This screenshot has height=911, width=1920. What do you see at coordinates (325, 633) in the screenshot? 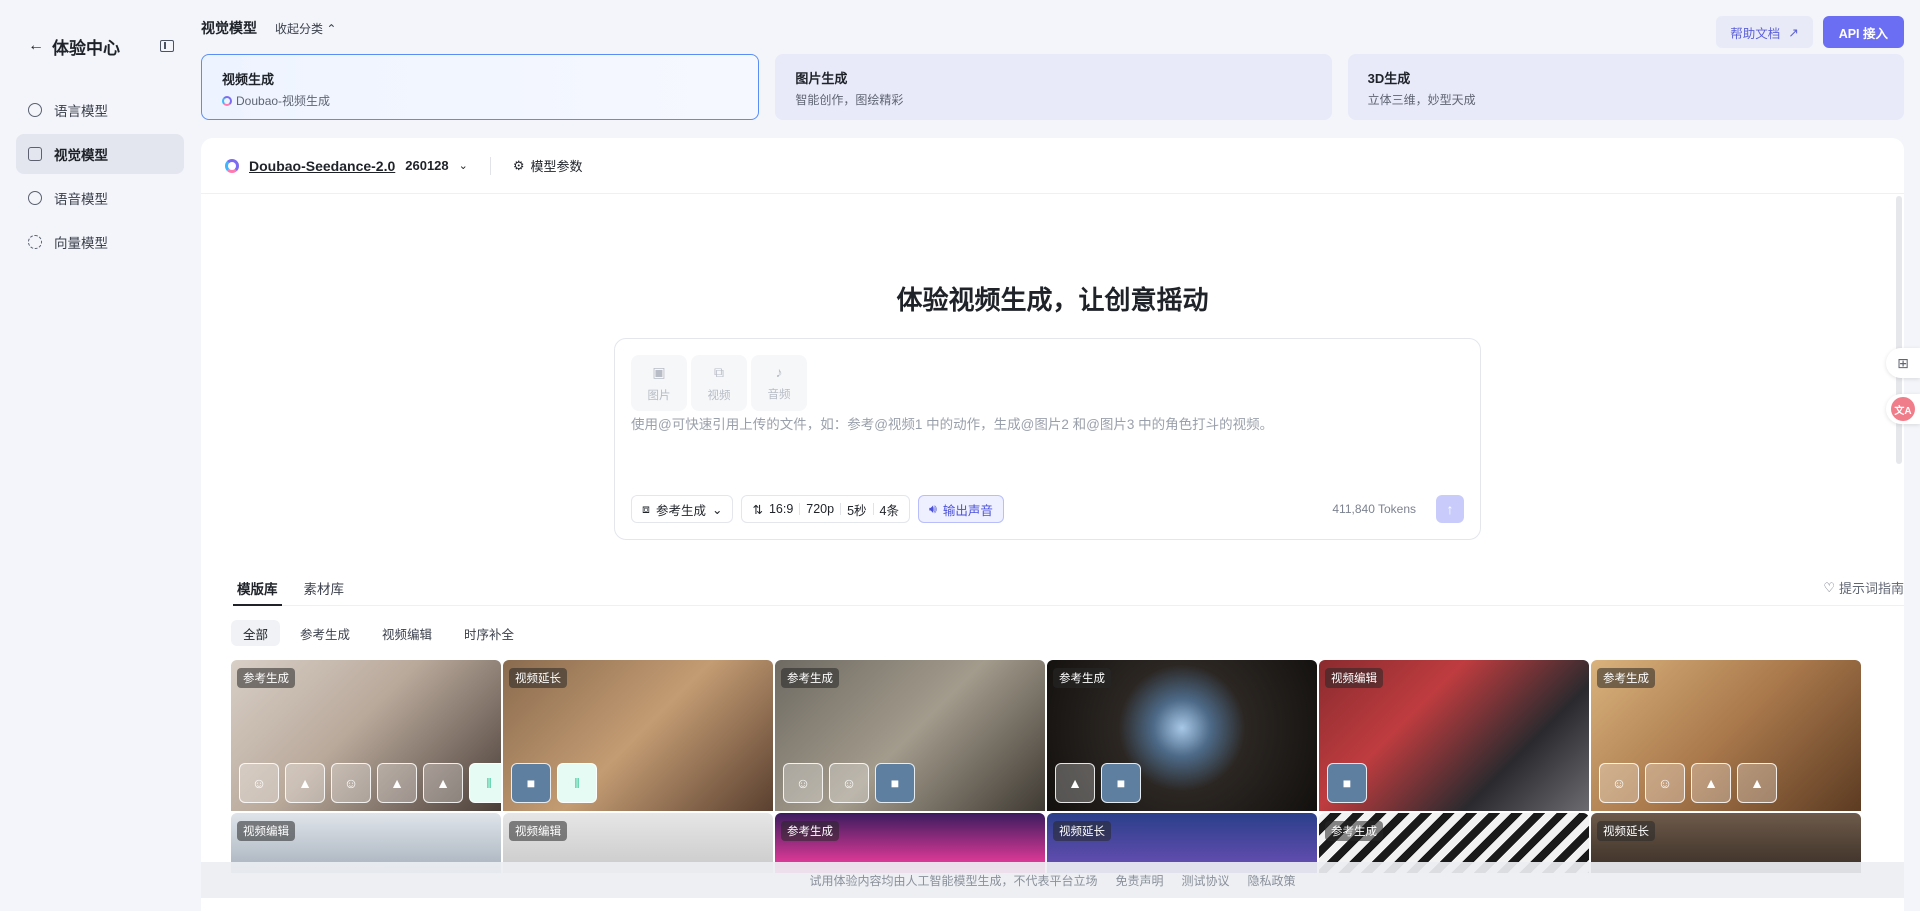
I see `filter-reference-generation: 参考生成` at bounding box center [325, 633].